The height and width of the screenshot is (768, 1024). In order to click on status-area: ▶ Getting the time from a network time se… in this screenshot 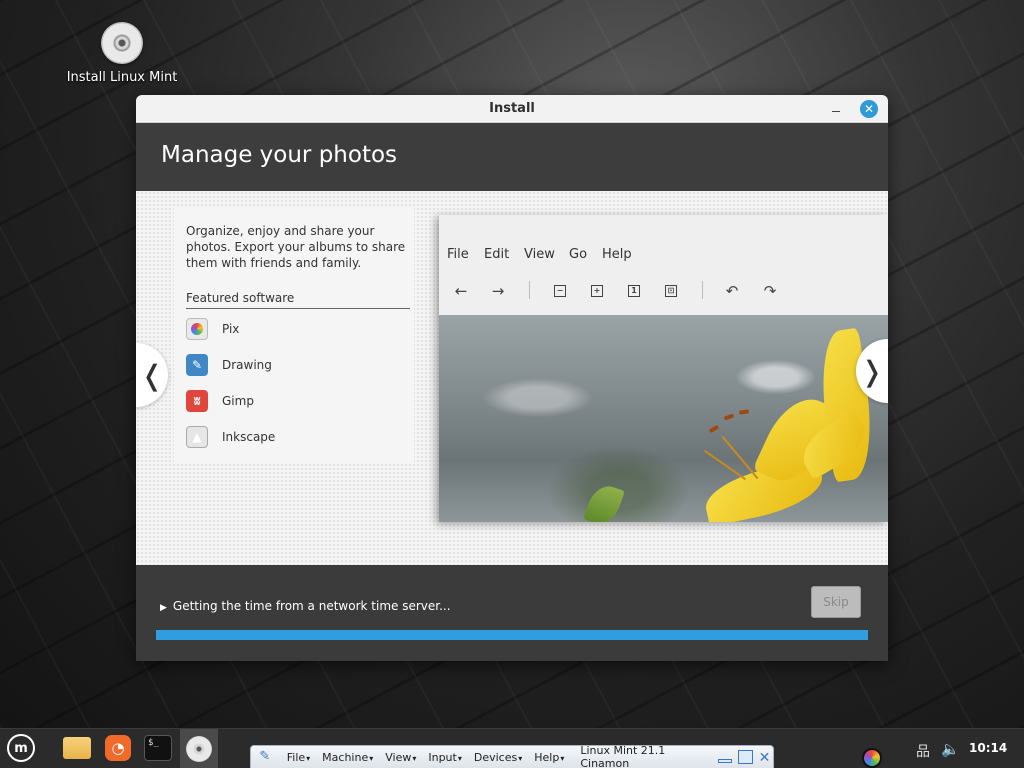, I will do `click(512, 613)`.